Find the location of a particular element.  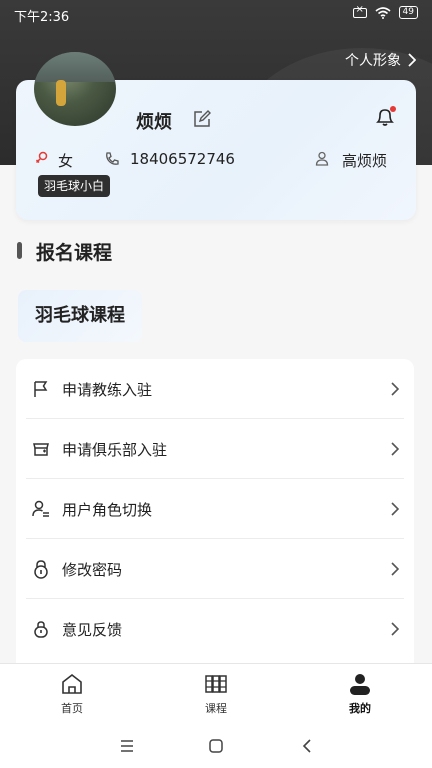

bottom-tab-bar: 首页 课程 我的 is located at coordinates (216, 694).